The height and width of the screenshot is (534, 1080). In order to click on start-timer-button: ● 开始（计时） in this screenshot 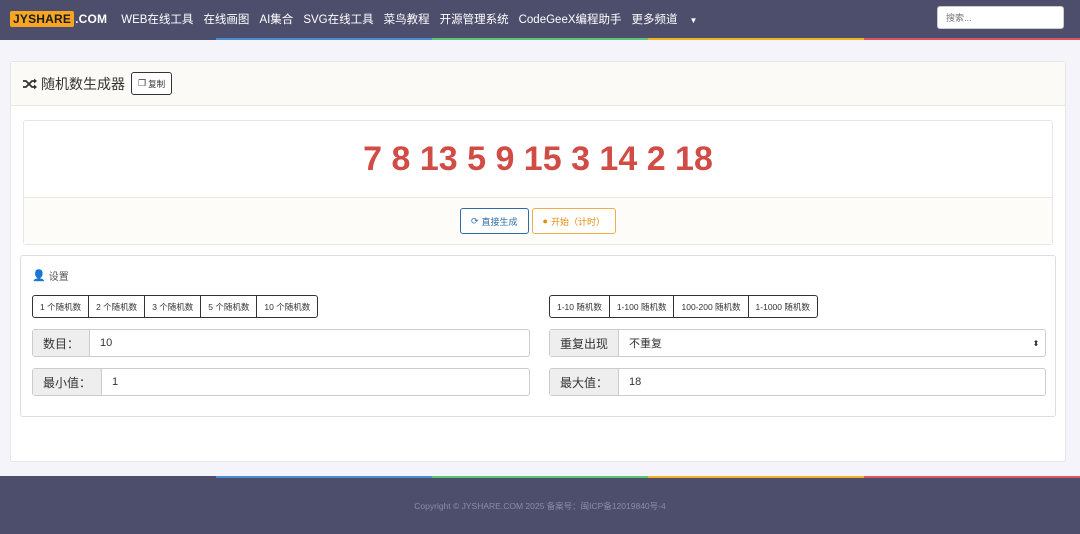, I will do `click(573, 221)`.